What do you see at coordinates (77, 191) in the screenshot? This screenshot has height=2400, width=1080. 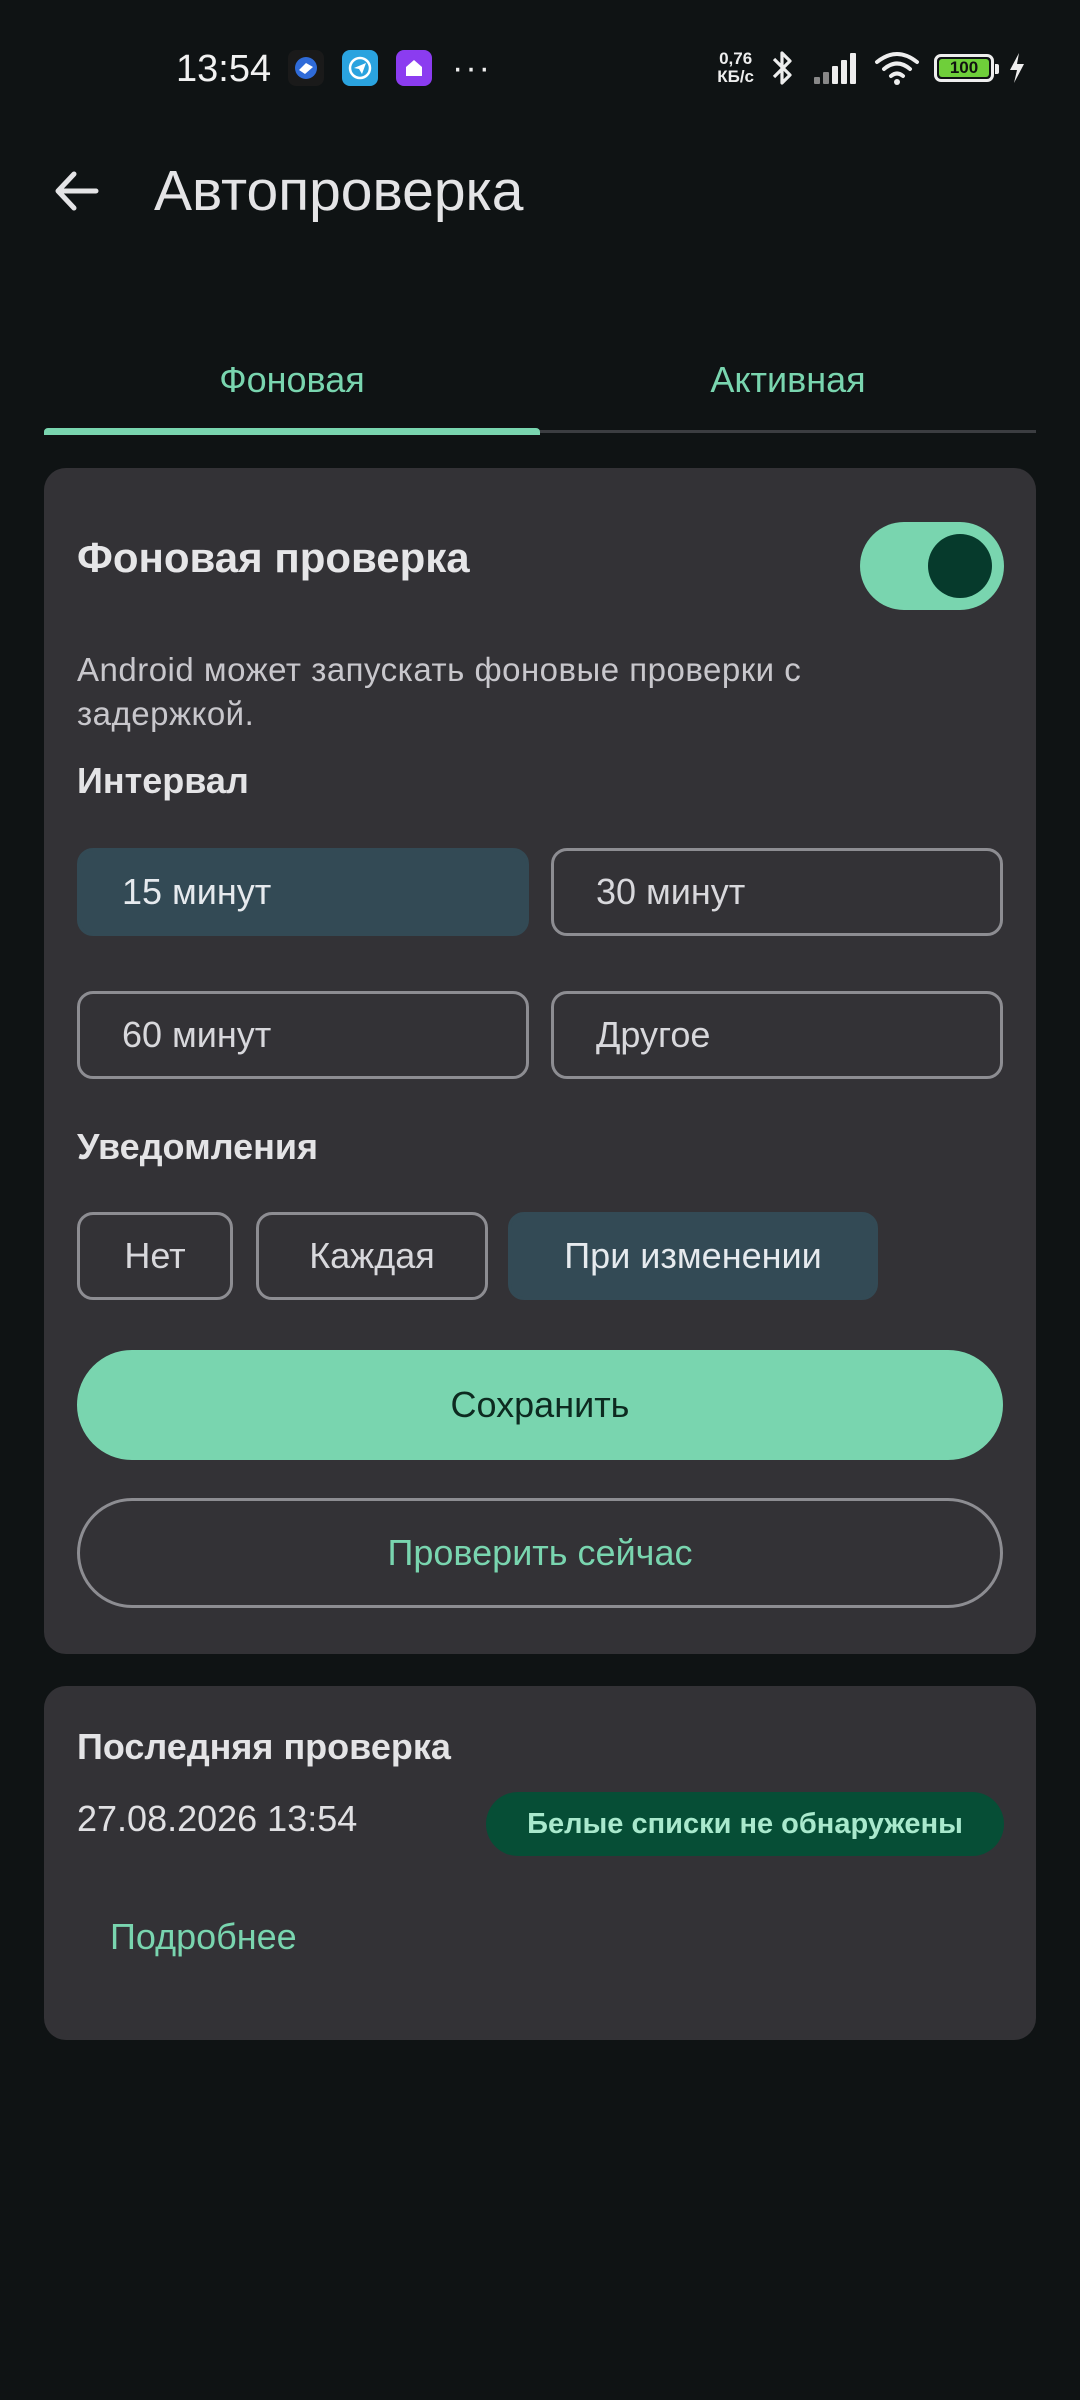 I see `back-arrow-icon` at bounding box center [77, 191].